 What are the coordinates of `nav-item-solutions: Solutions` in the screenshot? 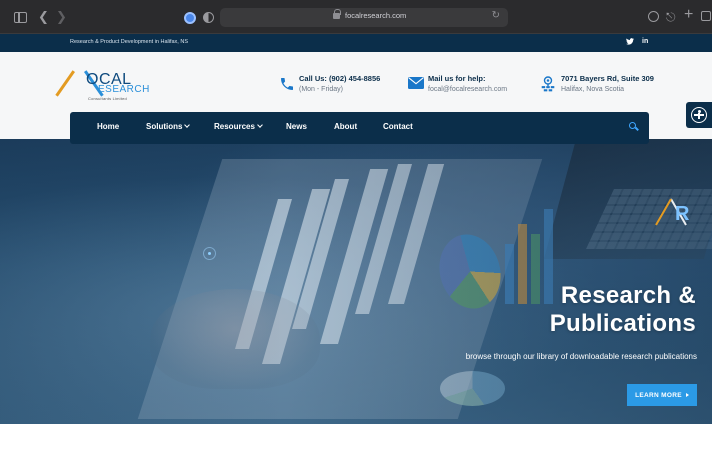 It's located at (168, 126).